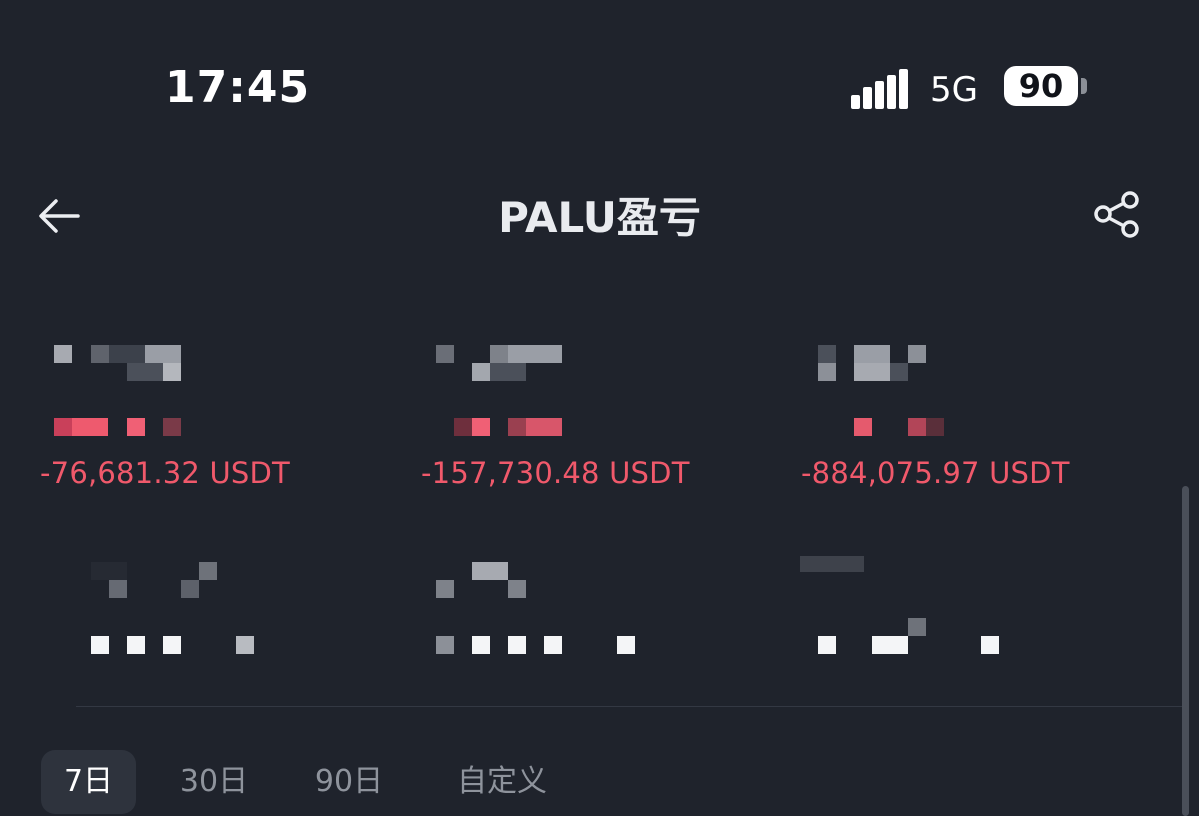 The image size is (1199, 816). I want to click on tab-custom: 自定义, so click(502, 782).